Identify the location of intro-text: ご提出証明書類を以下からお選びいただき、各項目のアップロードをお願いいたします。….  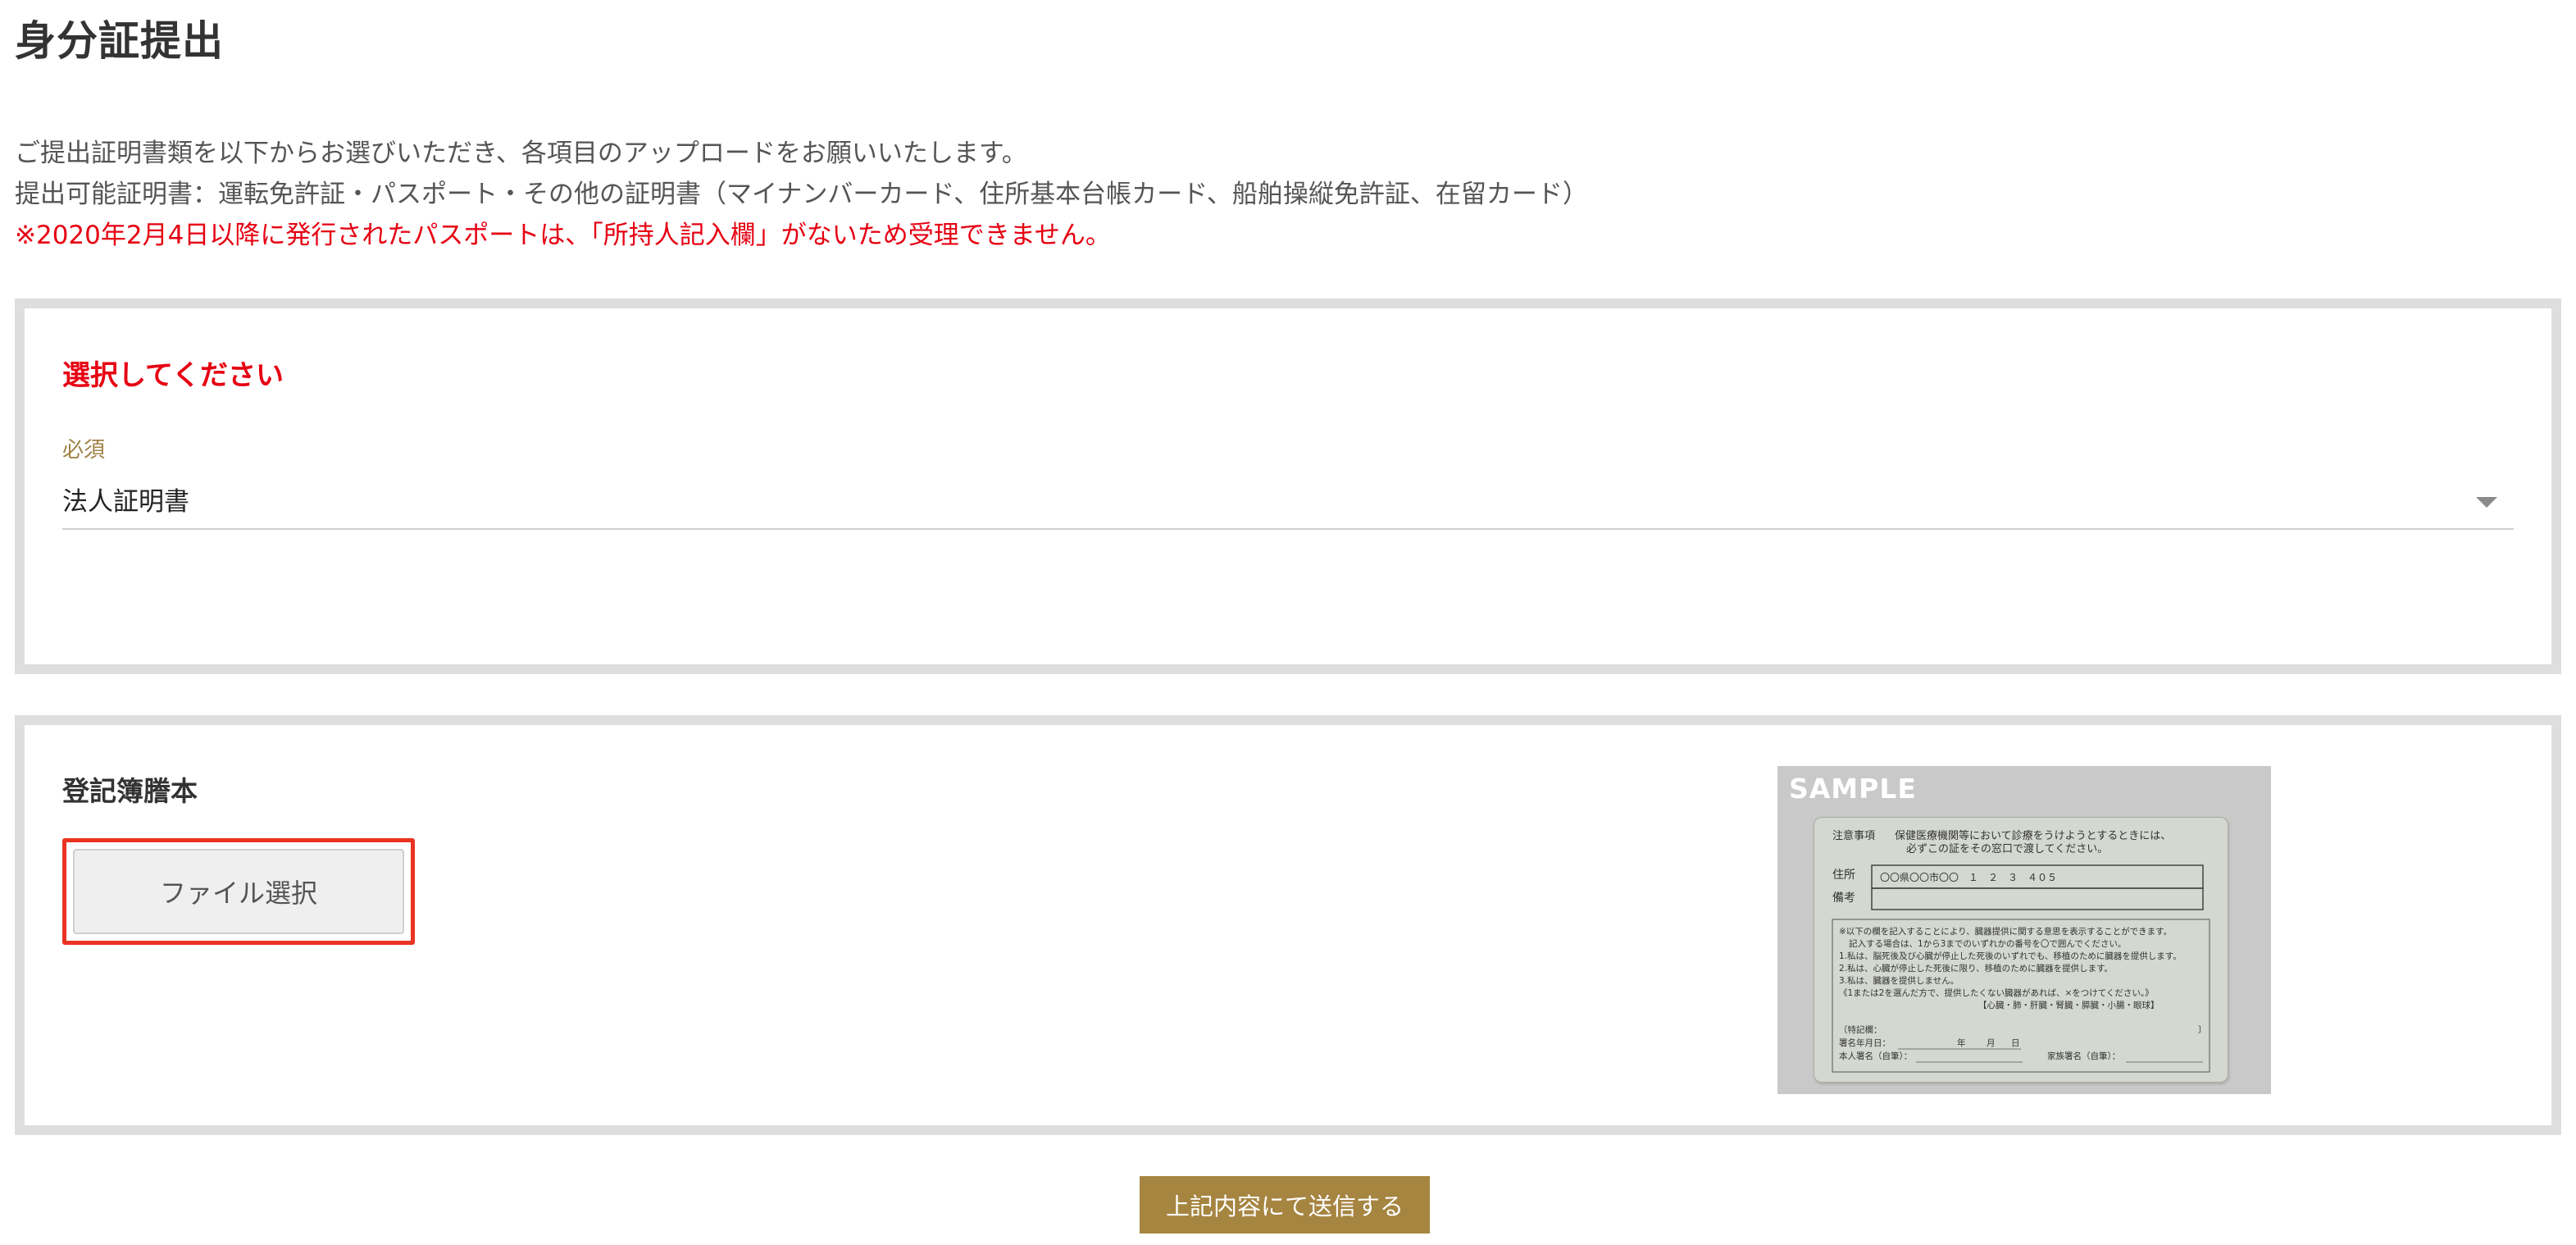
(802, 195).